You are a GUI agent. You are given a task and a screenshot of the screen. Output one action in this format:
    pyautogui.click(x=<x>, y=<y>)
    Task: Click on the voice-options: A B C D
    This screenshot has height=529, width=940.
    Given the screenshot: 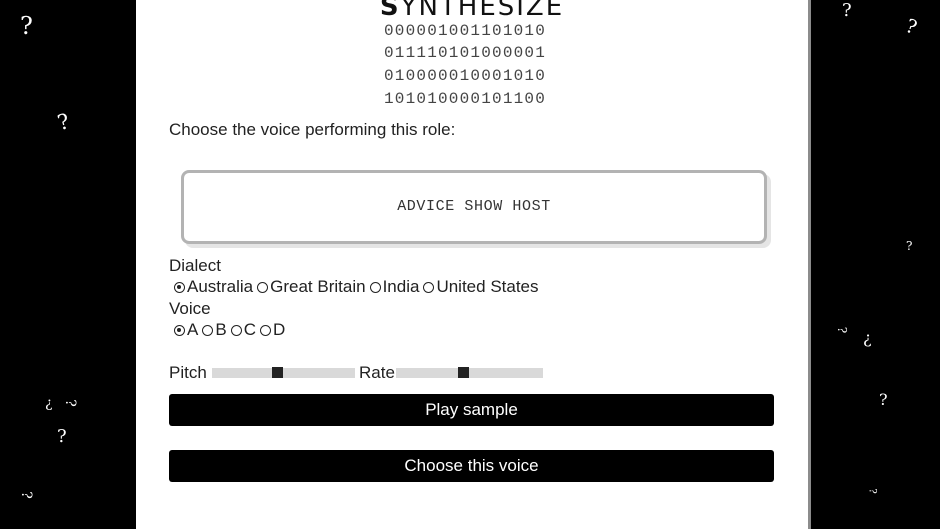 What is the action you would take?
    pyautogui.click(x=231, y=330)
    